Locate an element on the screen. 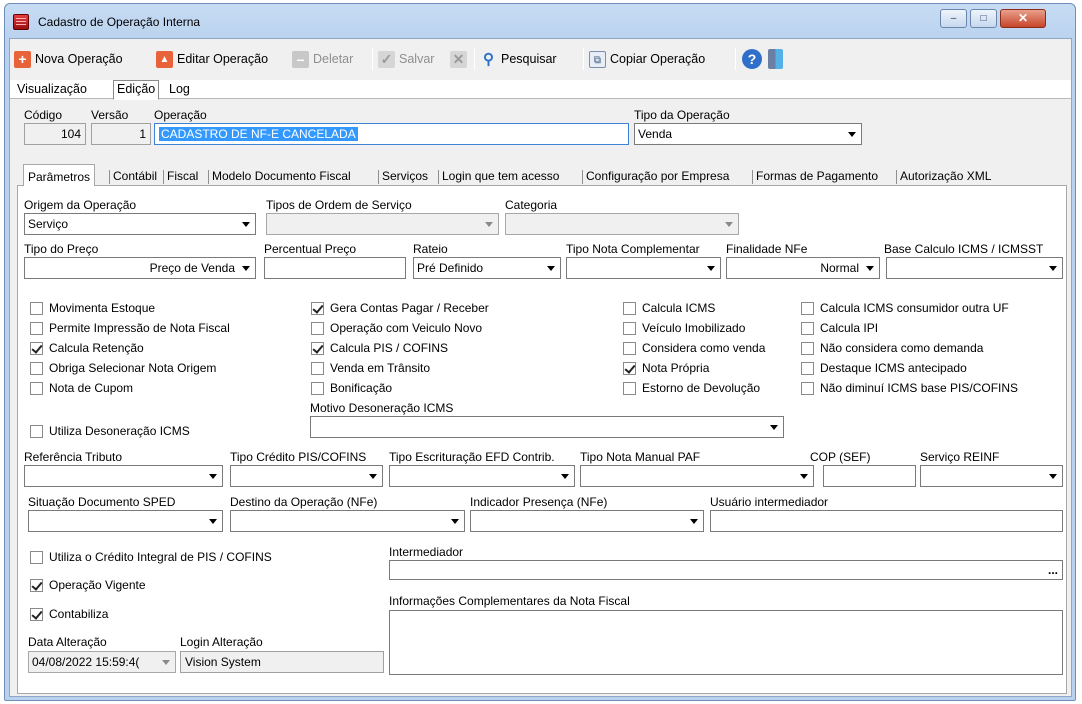  operacao-input: CADASTRO DE NF-E CANCELADA is located at coordinates (391, 134).